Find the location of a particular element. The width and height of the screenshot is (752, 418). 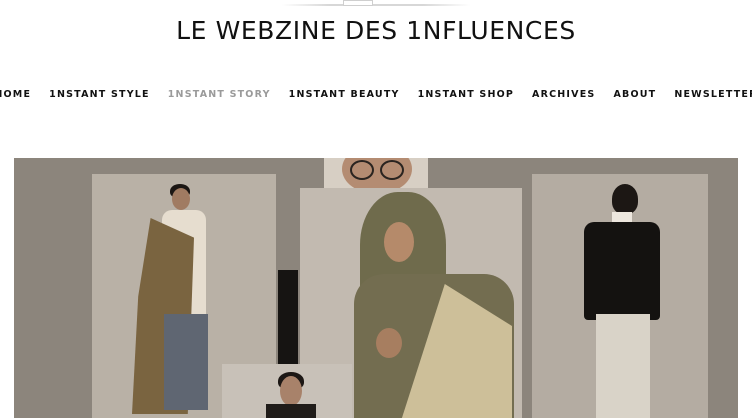

collage-photo-portrait is located at coordinates (287, 391).